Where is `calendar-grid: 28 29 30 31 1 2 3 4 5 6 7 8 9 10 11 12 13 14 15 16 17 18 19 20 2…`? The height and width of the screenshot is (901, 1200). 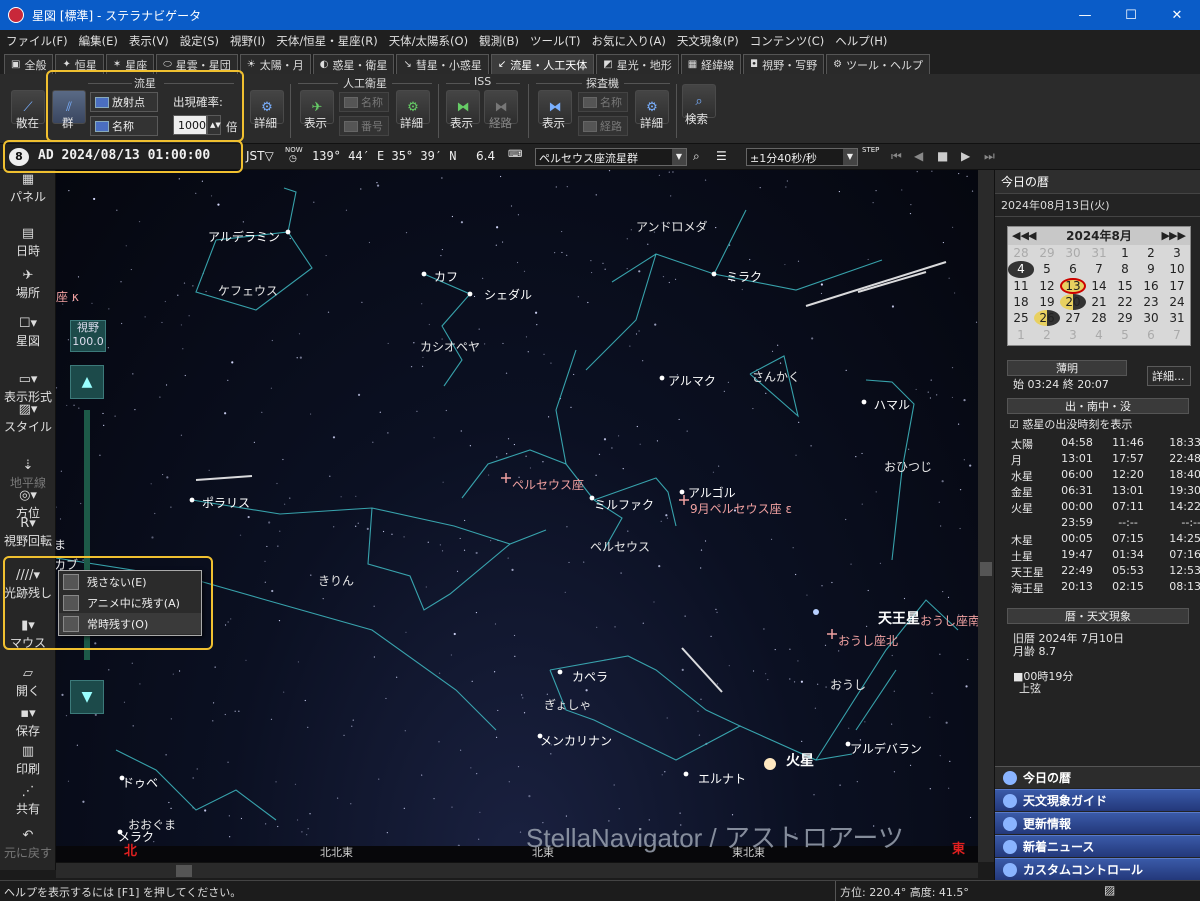
calendar-grid: 28 29 30 31 1 2 3 4 5 6 7 8 9 10 11 12 13 14 15 16 17 18 19 20 2… is located at coordinates (1099, 294).